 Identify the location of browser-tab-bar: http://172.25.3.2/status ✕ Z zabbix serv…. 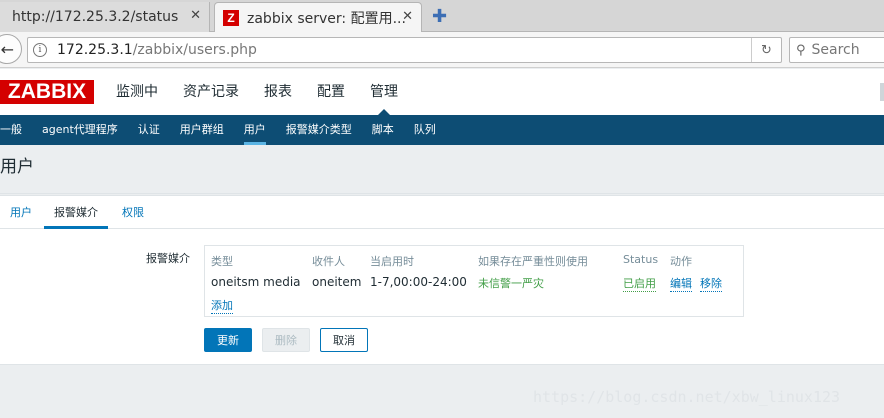
(442, 16).